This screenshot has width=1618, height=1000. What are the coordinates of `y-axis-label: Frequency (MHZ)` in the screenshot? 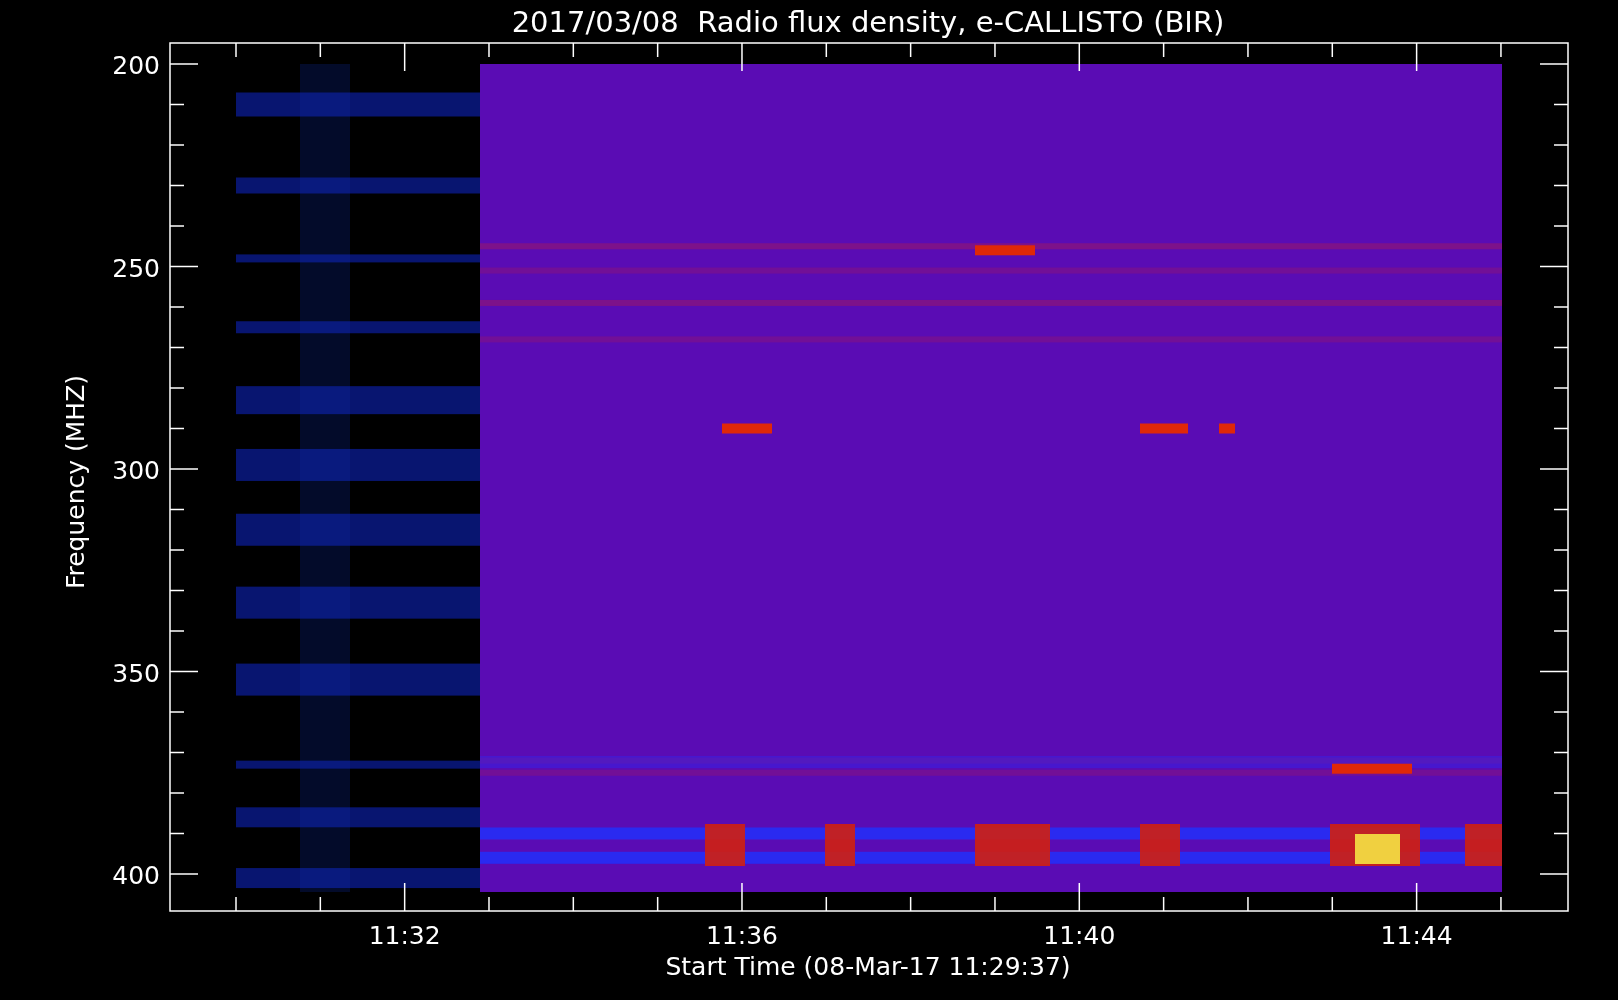 It's located at (75, 482).